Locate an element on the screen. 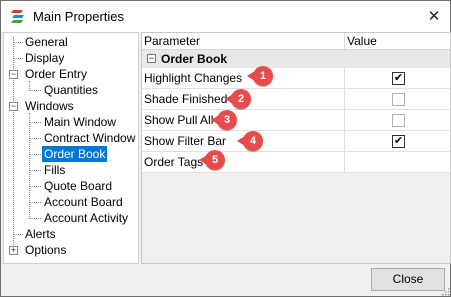 The width and height of the screenshot is (451, 297). property-name: Order Tags is located at coordinates (174, 162).